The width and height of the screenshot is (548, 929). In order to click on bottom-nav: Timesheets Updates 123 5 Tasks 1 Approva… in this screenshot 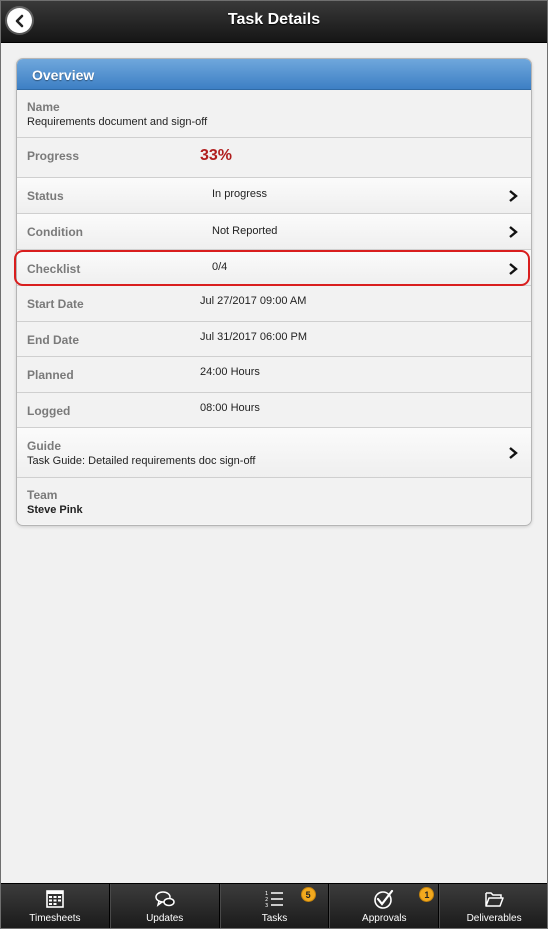, I will do `click(274, 906)`.